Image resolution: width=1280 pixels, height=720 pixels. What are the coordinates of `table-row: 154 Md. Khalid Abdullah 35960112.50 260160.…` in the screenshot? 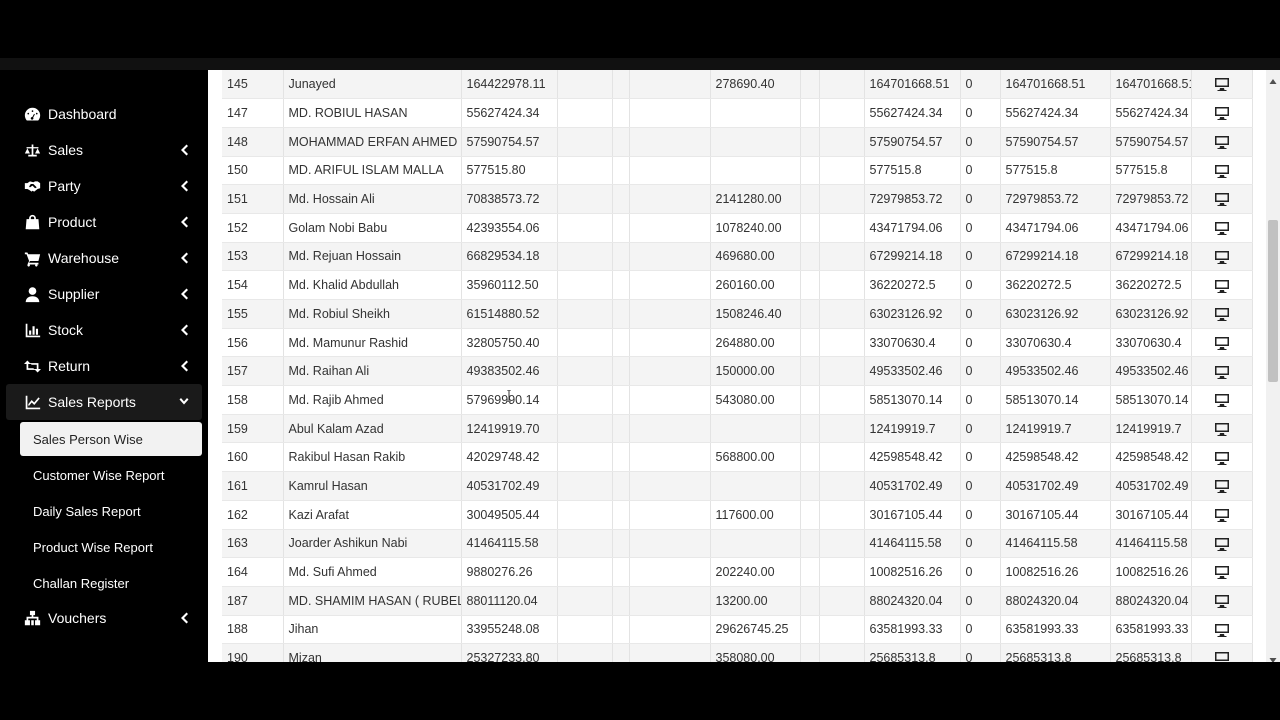 It's located at (737, 285).